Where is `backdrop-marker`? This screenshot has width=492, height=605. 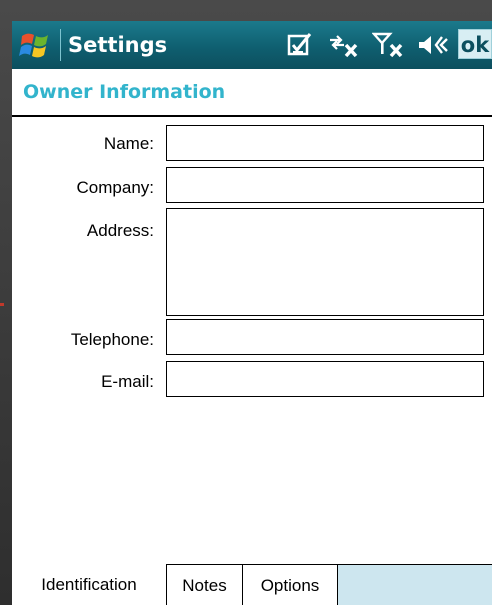
backdrop-marker is located at coordinates (2, 304).